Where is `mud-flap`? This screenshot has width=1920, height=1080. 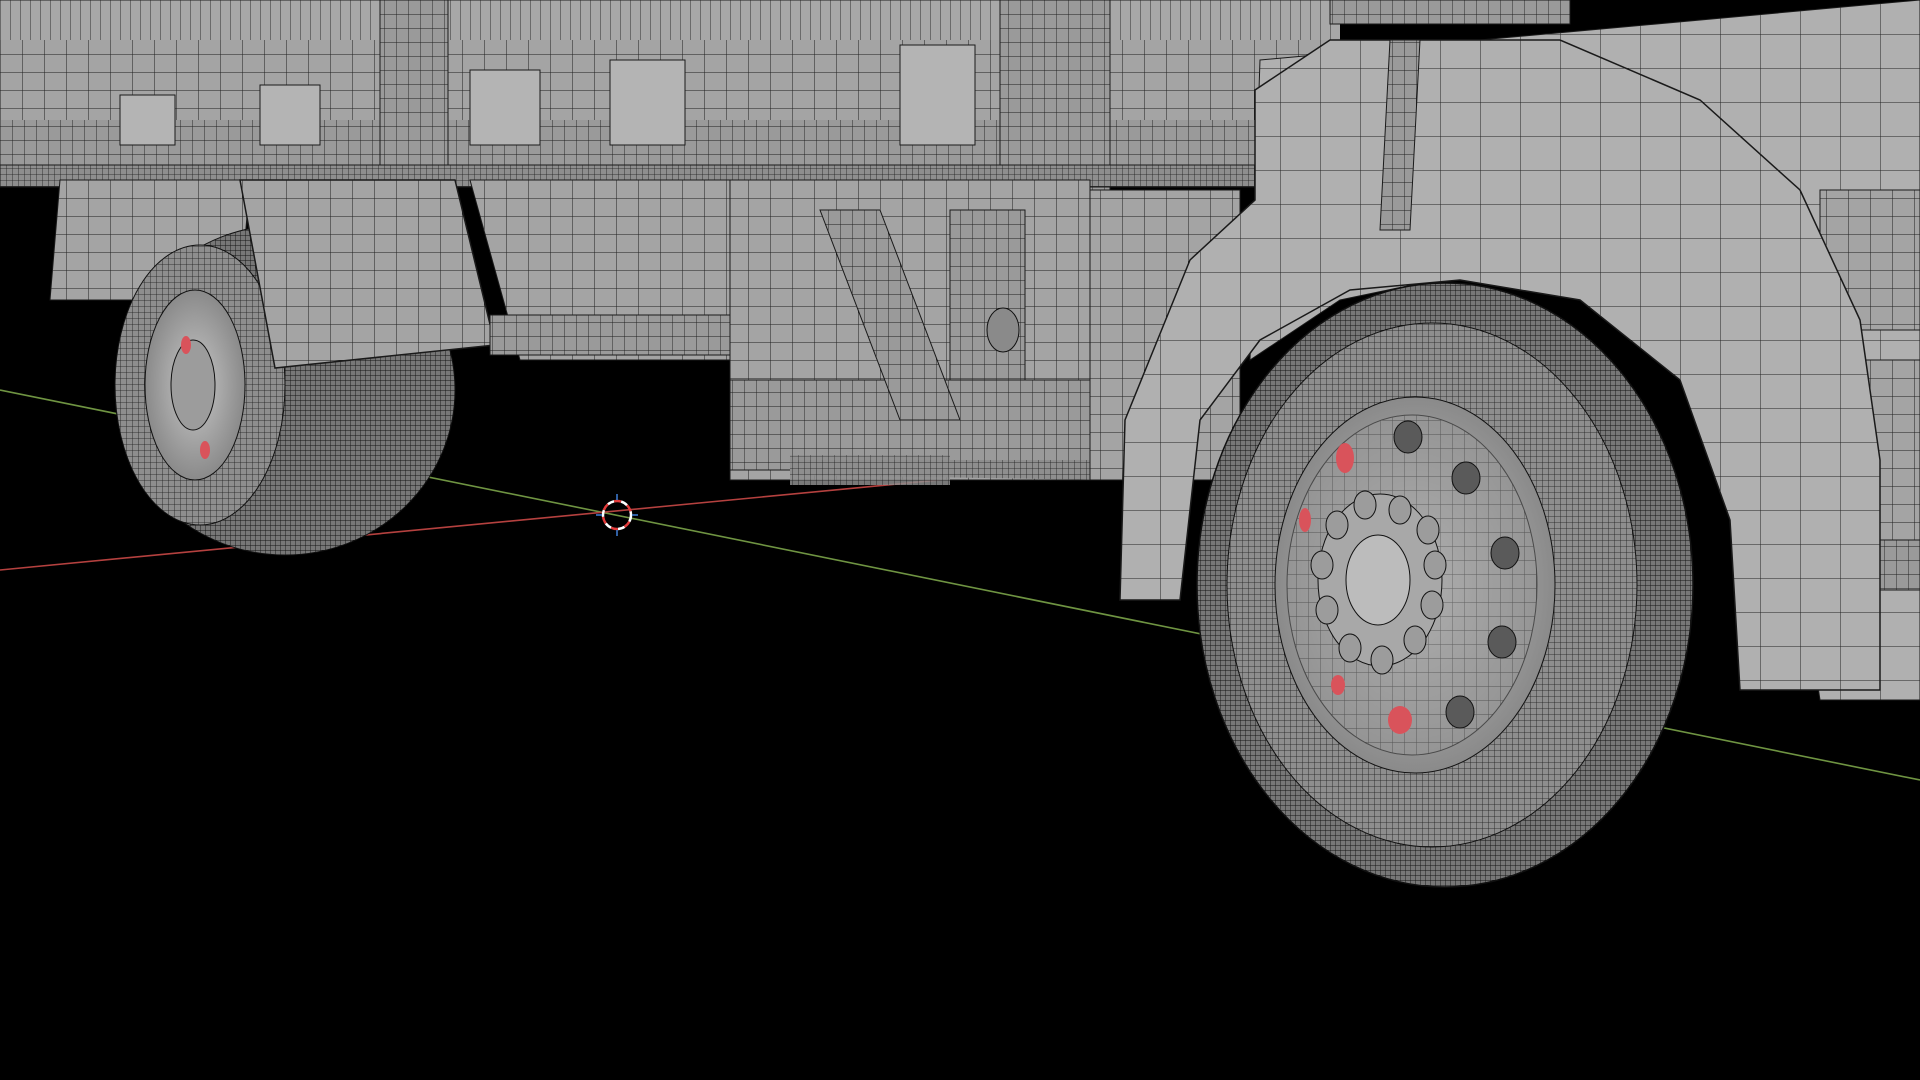 mud-flap is located at coordinates (367, 274).